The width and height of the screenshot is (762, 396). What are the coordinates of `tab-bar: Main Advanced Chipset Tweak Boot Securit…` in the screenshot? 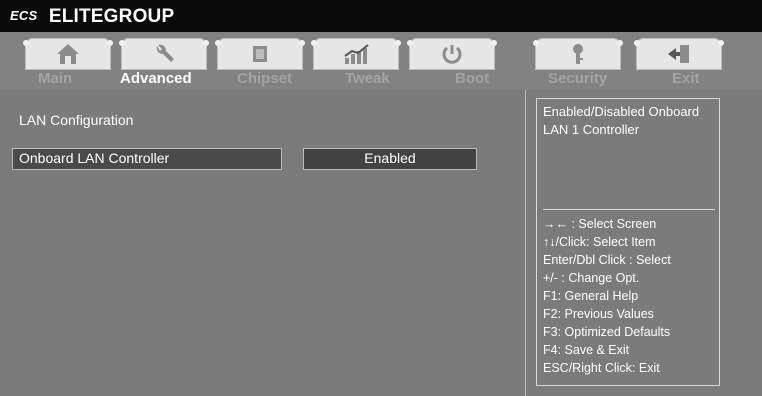 It's located at (381, 61).